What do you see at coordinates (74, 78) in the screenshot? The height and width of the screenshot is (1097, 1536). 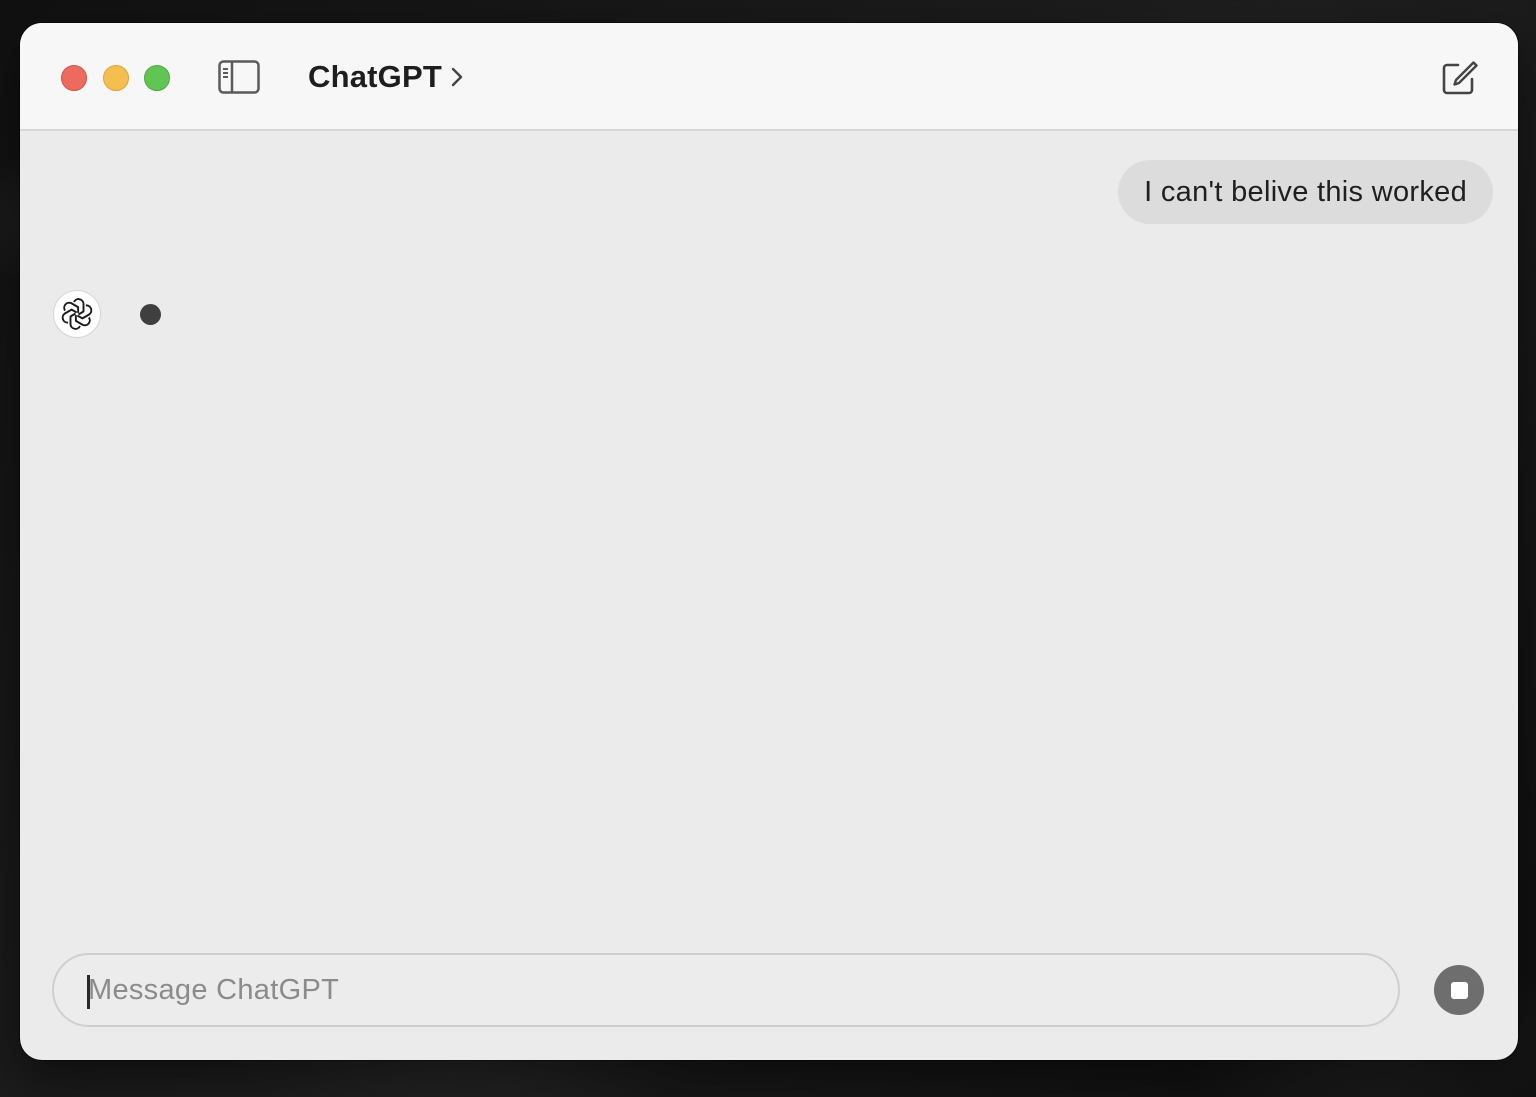 I see `close-window-button` at bounding box center [74, 78].